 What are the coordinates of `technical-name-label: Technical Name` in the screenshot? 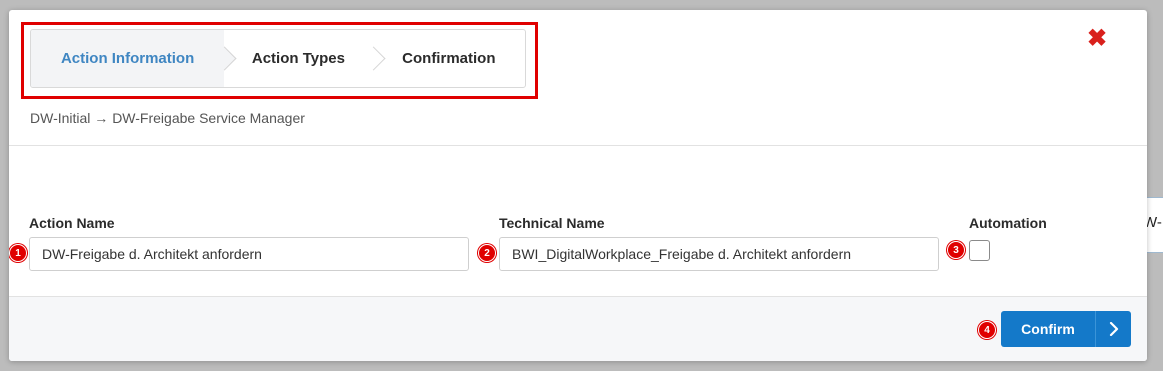 It's located at (552, 223).